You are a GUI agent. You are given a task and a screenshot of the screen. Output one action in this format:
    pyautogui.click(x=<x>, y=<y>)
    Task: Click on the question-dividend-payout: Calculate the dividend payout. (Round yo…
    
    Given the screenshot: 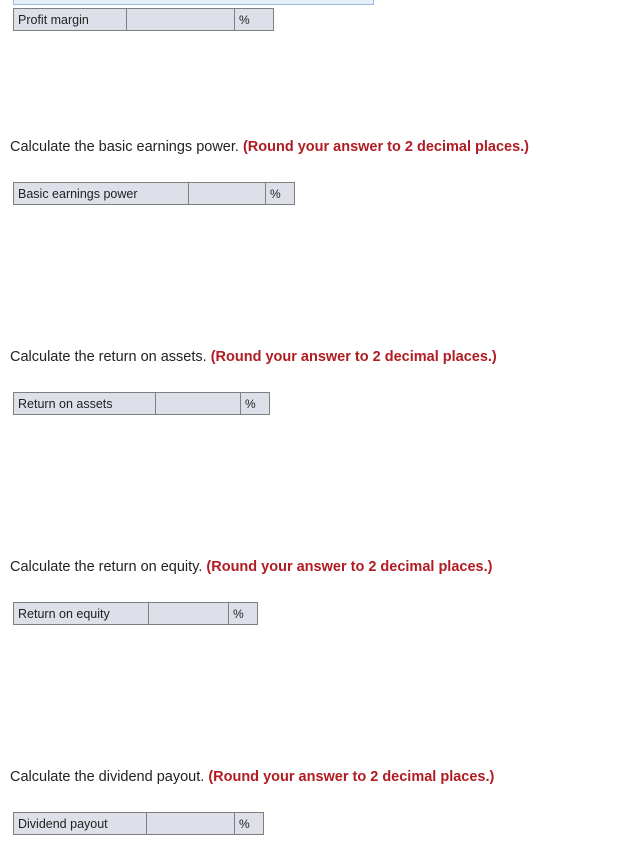 What is the action you would take?
    pyautogui.click(x=252, y=777)
    